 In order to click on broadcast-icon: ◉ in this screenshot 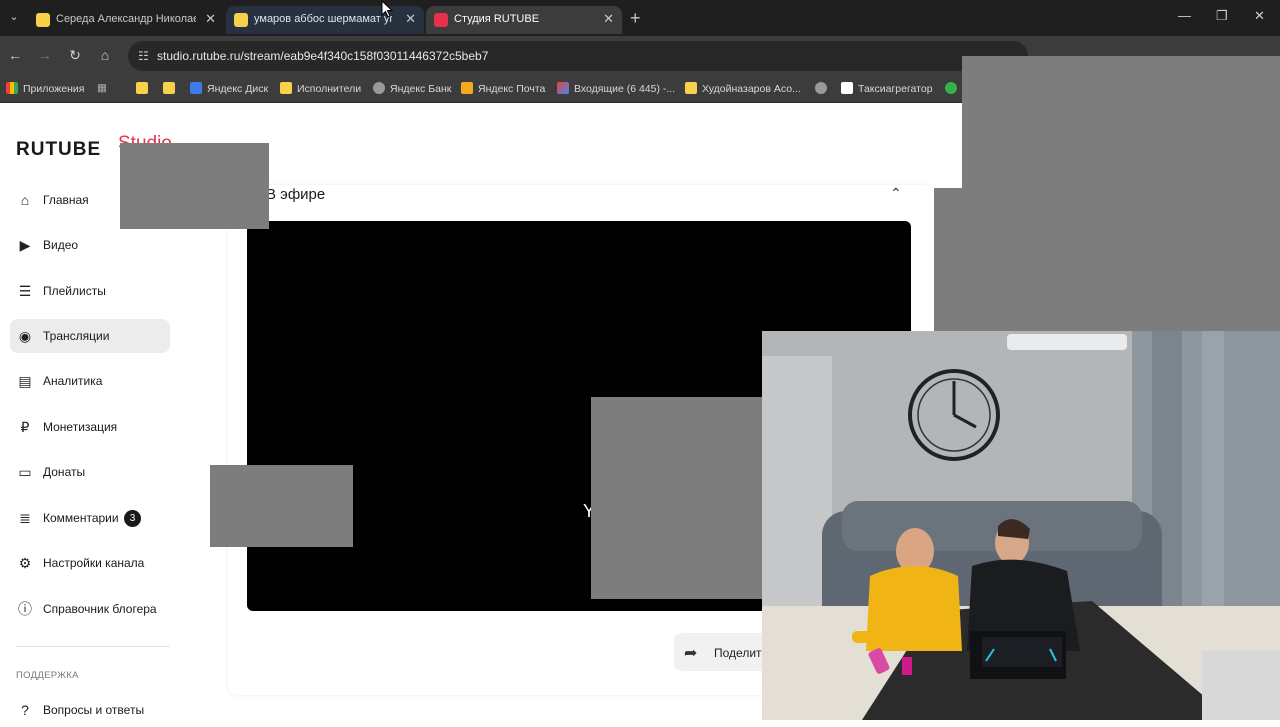, I will do `click(25, 336)`.